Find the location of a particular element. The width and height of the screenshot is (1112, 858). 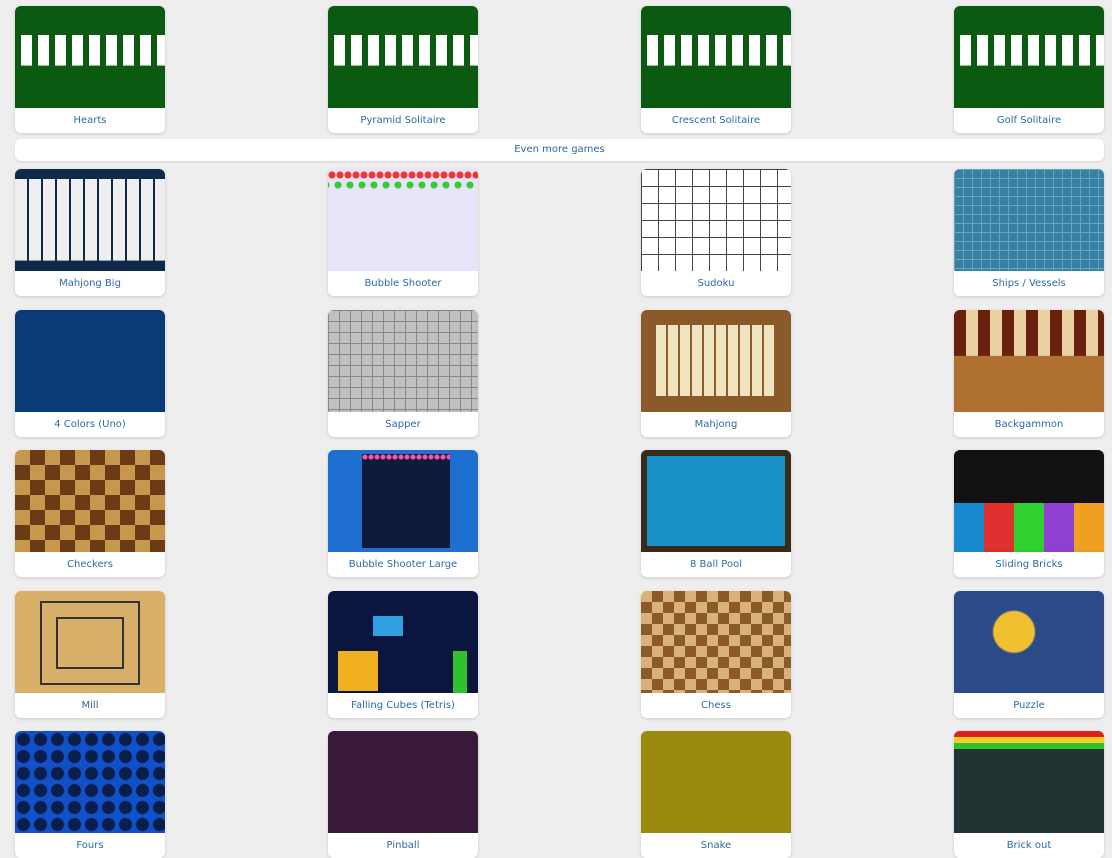

game-card-brick-out: Brick out is located at coordinates (1029, 794).